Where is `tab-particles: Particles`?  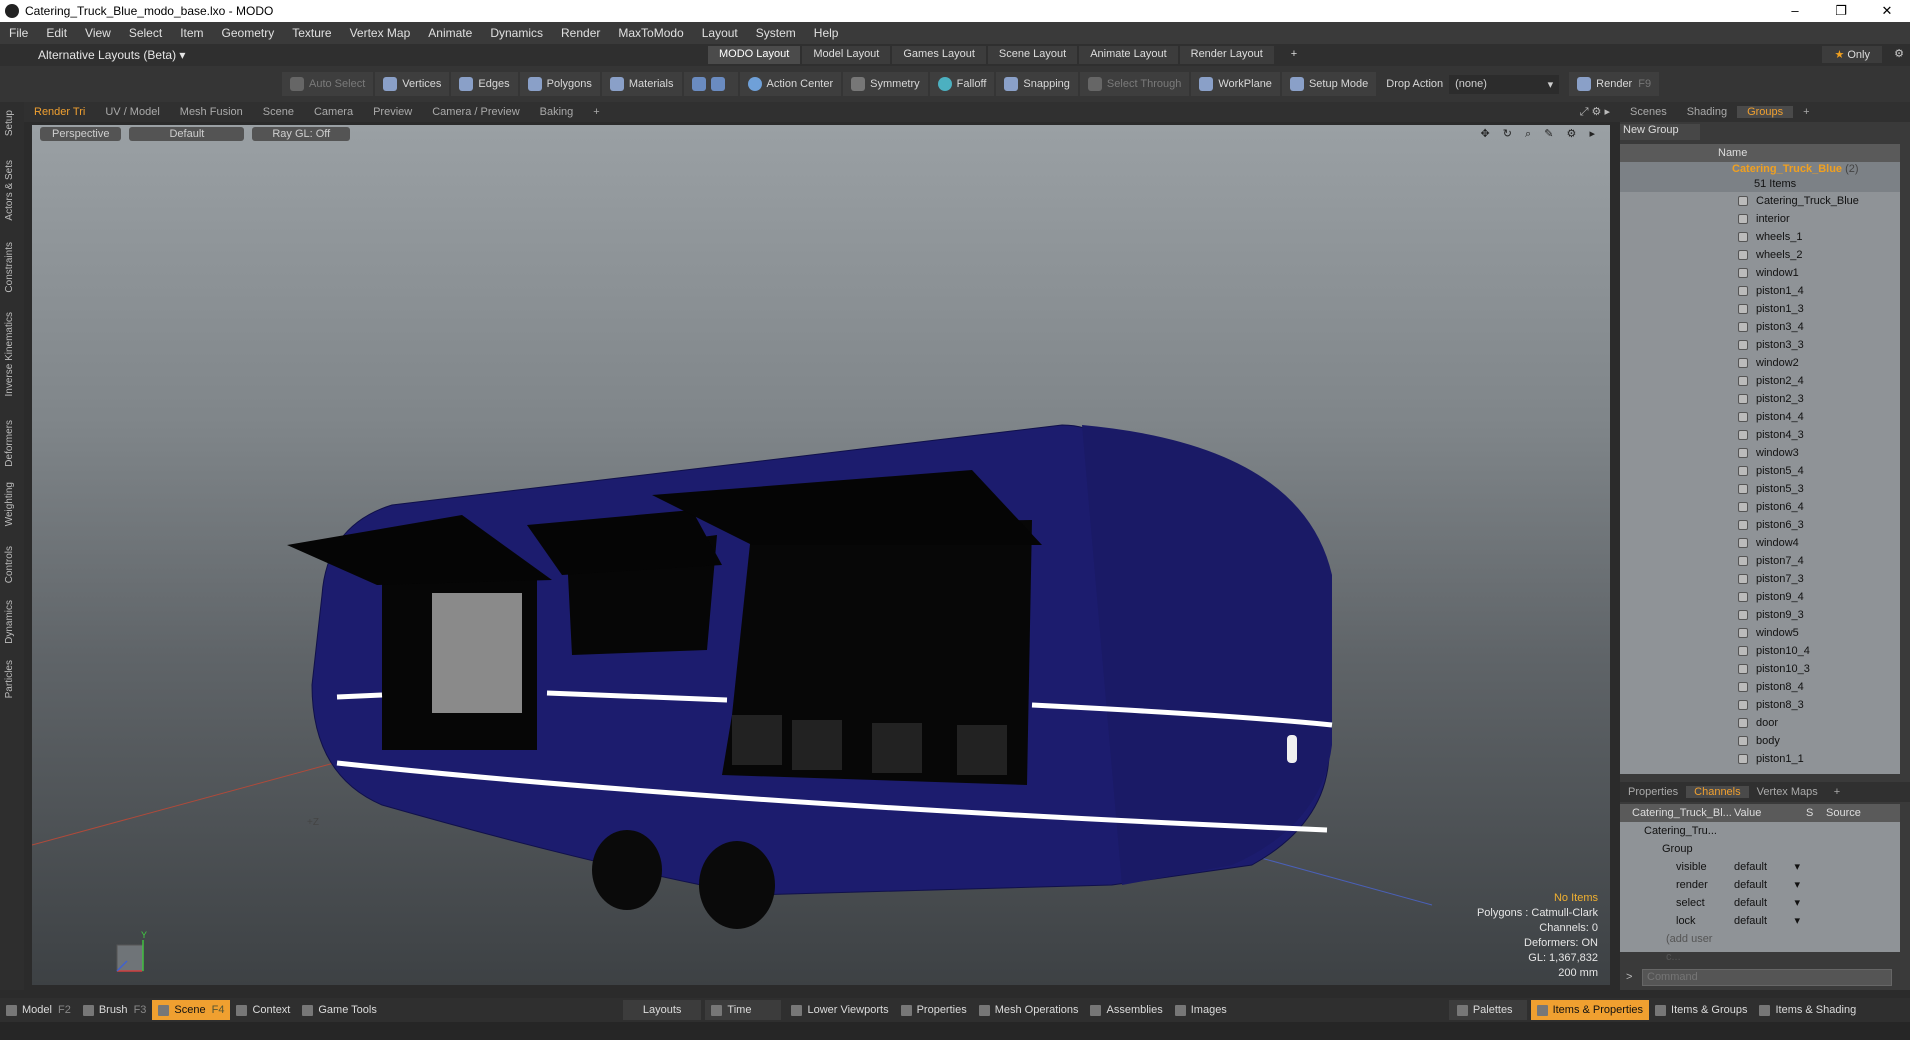 tab-particles: Particles is located at coordinates (9, 679).